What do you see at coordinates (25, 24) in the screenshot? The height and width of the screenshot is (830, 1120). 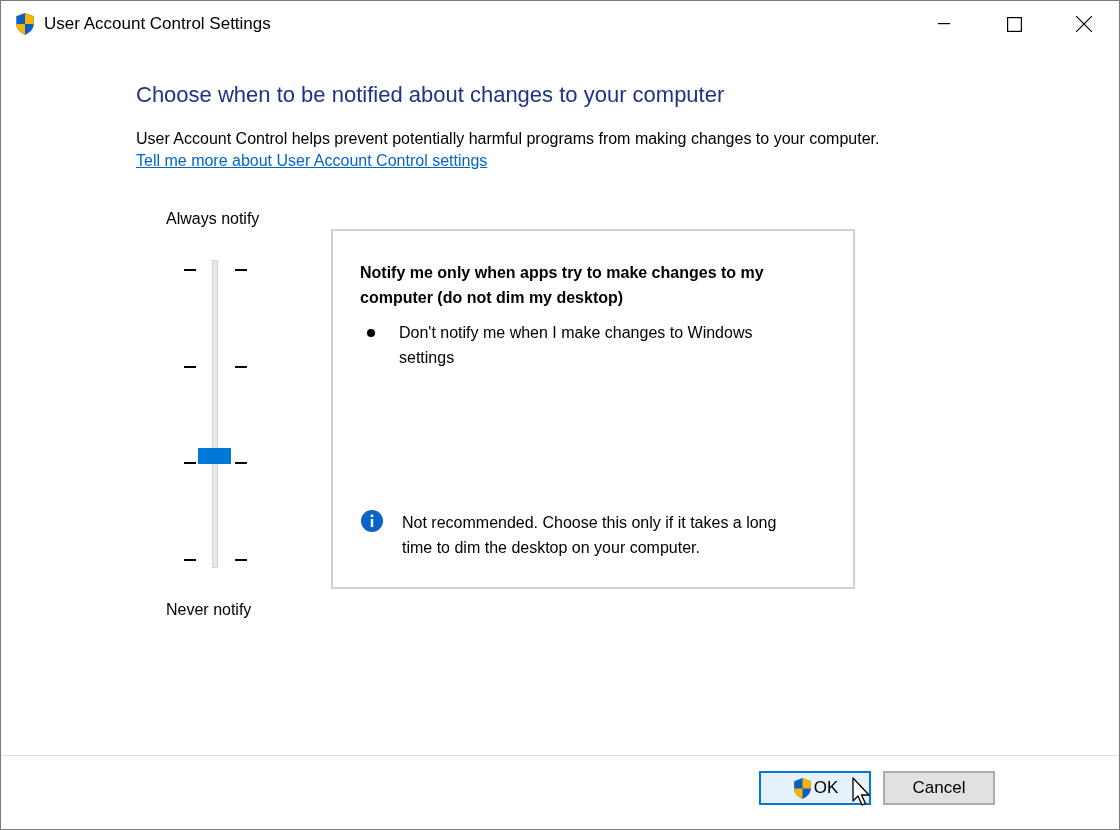 I see `shield-icon` at bounding box center [25, 24].